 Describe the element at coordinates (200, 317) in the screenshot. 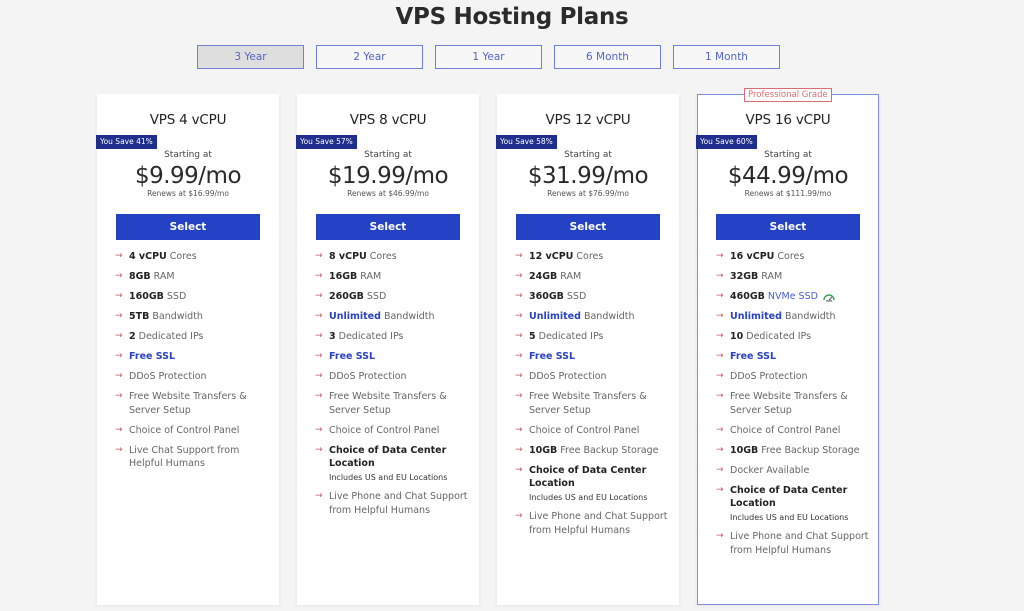

I see `feature-text: 5TB Bandwidth` at that location.